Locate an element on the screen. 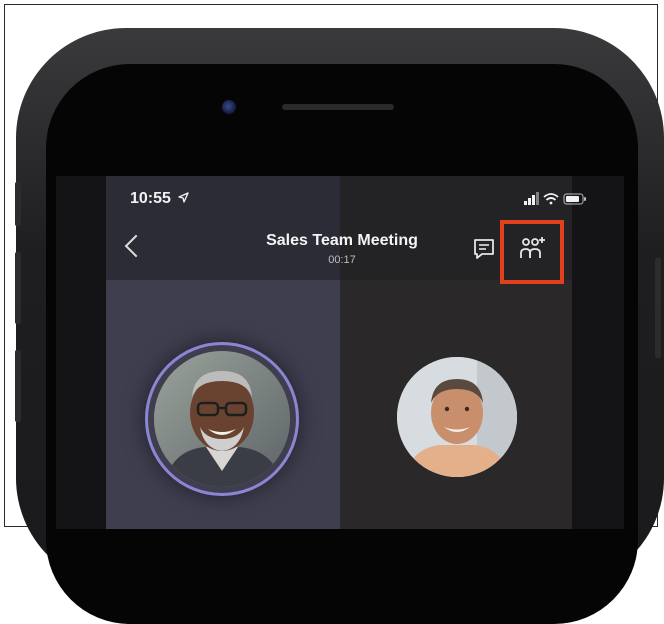 This screenshot has width=664, height=624. meeting-title: Sales Team Meeting is located at coordinates (342, 240).